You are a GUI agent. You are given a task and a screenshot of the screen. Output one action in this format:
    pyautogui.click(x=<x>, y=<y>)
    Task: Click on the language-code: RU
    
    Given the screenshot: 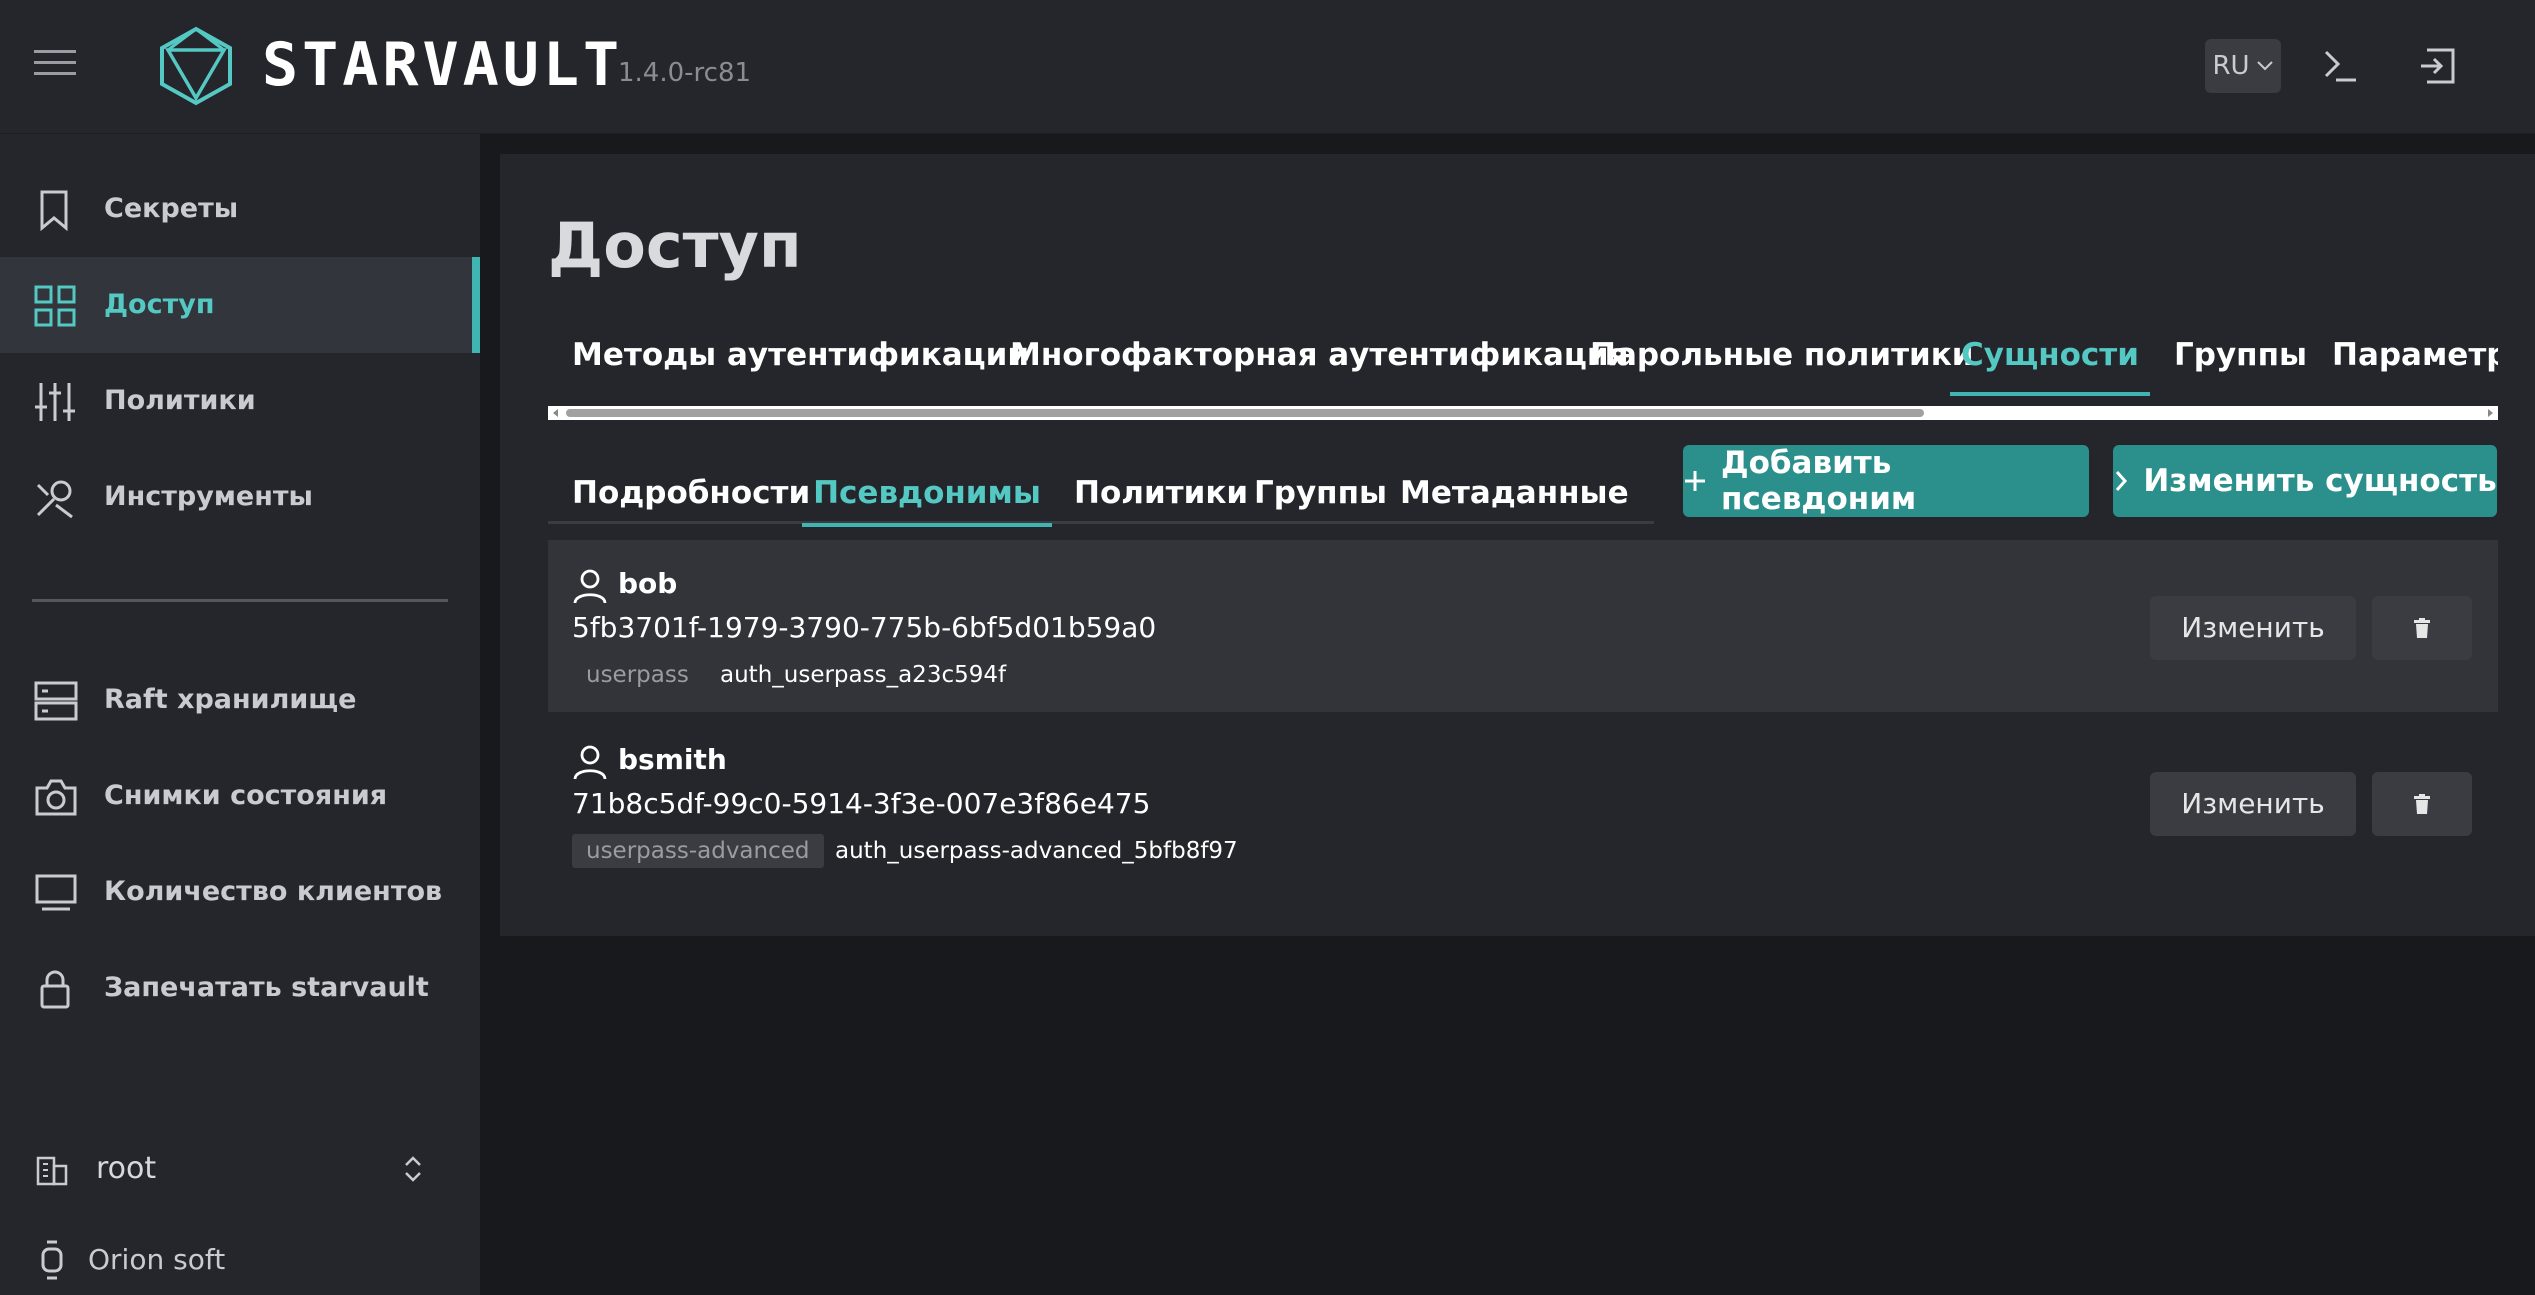 What is the action you would take?
    pyautogui.click(x=2231, y=66)
    